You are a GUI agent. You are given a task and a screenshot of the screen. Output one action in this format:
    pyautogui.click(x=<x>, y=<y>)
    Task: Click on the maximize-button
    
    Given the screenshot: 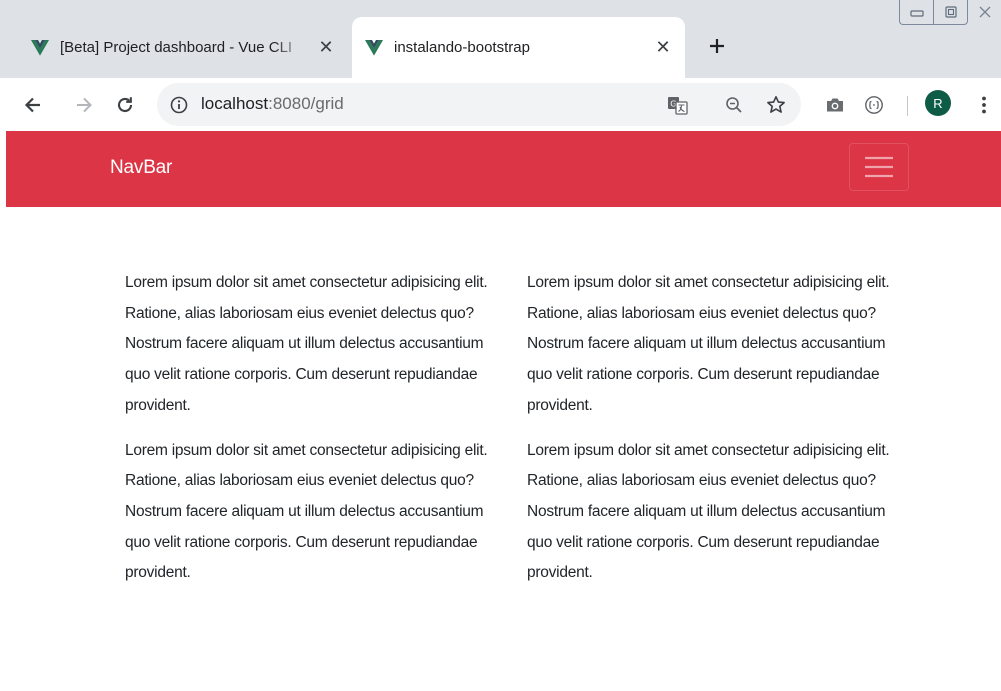 What is the action you would take?
    pyautogui.click(x=950, y=12)
    